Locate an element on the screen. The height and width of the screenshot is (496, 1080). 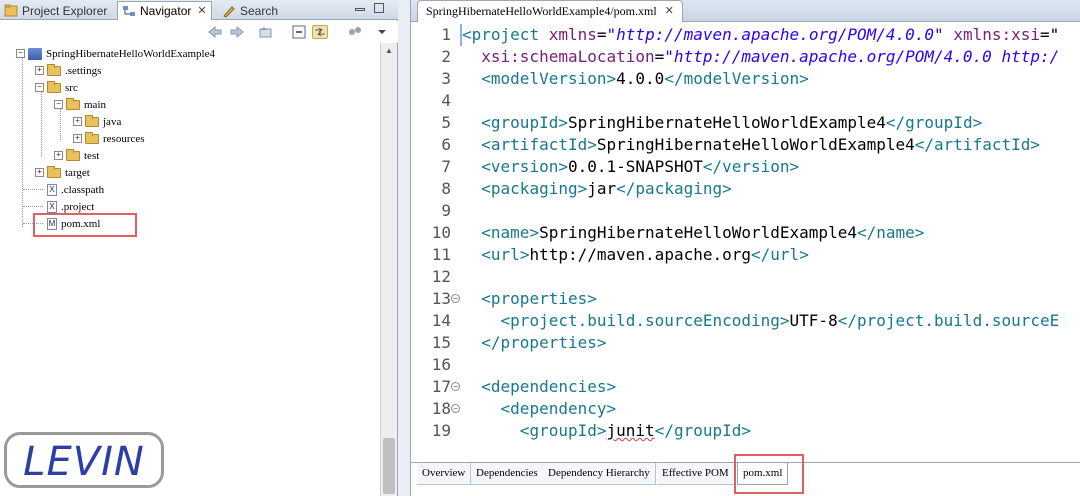
project-explorer-icon is located at coordinates (11, 11).